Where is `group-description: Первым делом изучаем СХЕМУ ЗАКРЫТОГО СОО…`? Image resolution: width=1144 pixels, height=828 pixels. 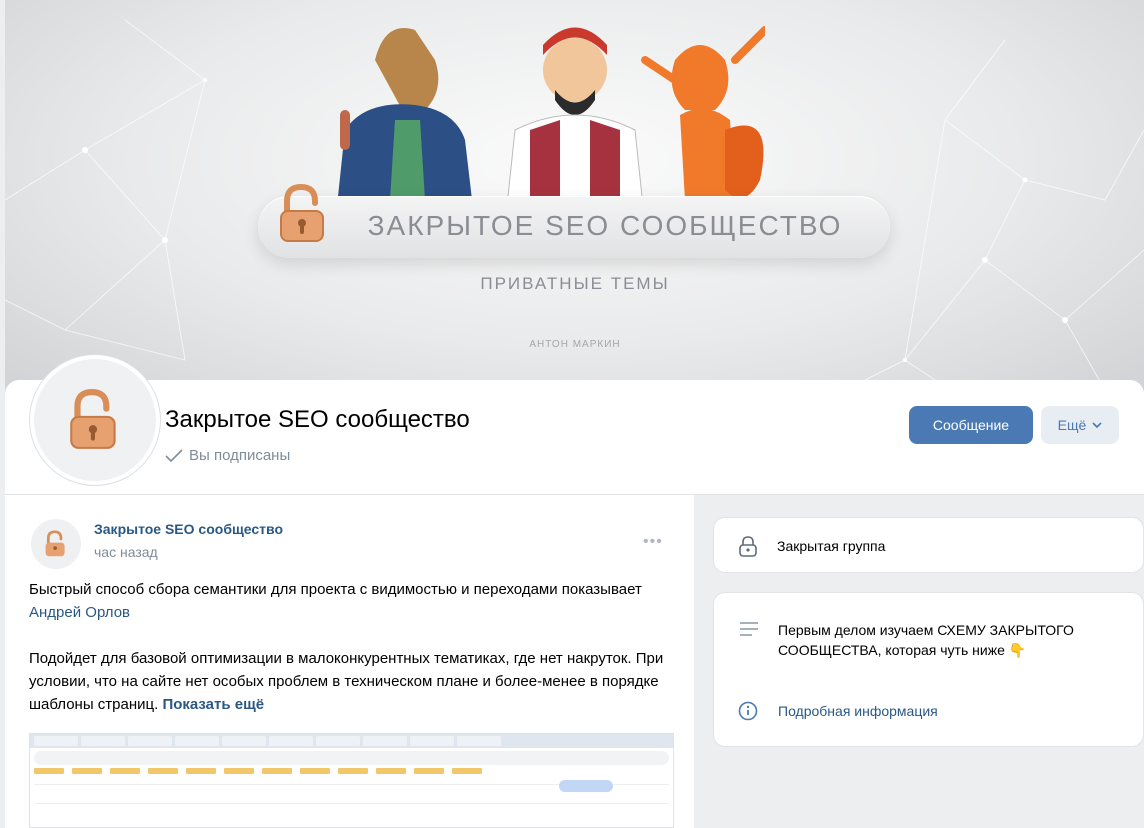 group-description: Первым делом изучаем СХЕМУ ЗАКРЫТОГО СОО… is located at coordinates (926, 640).